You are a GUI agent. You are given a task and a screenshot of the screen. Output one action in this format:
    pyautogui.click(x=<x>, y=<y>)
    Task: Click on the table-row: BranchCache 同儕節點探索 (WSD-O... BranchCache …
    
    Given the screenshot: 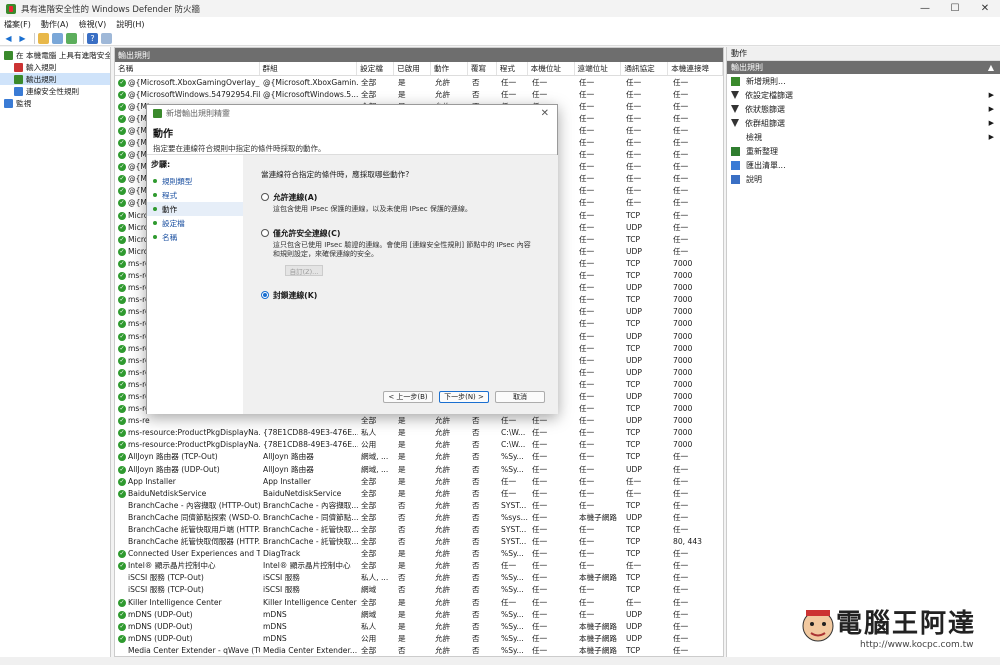 What is the action you would take?
    pyautogui.click(x=419, y=517)
    